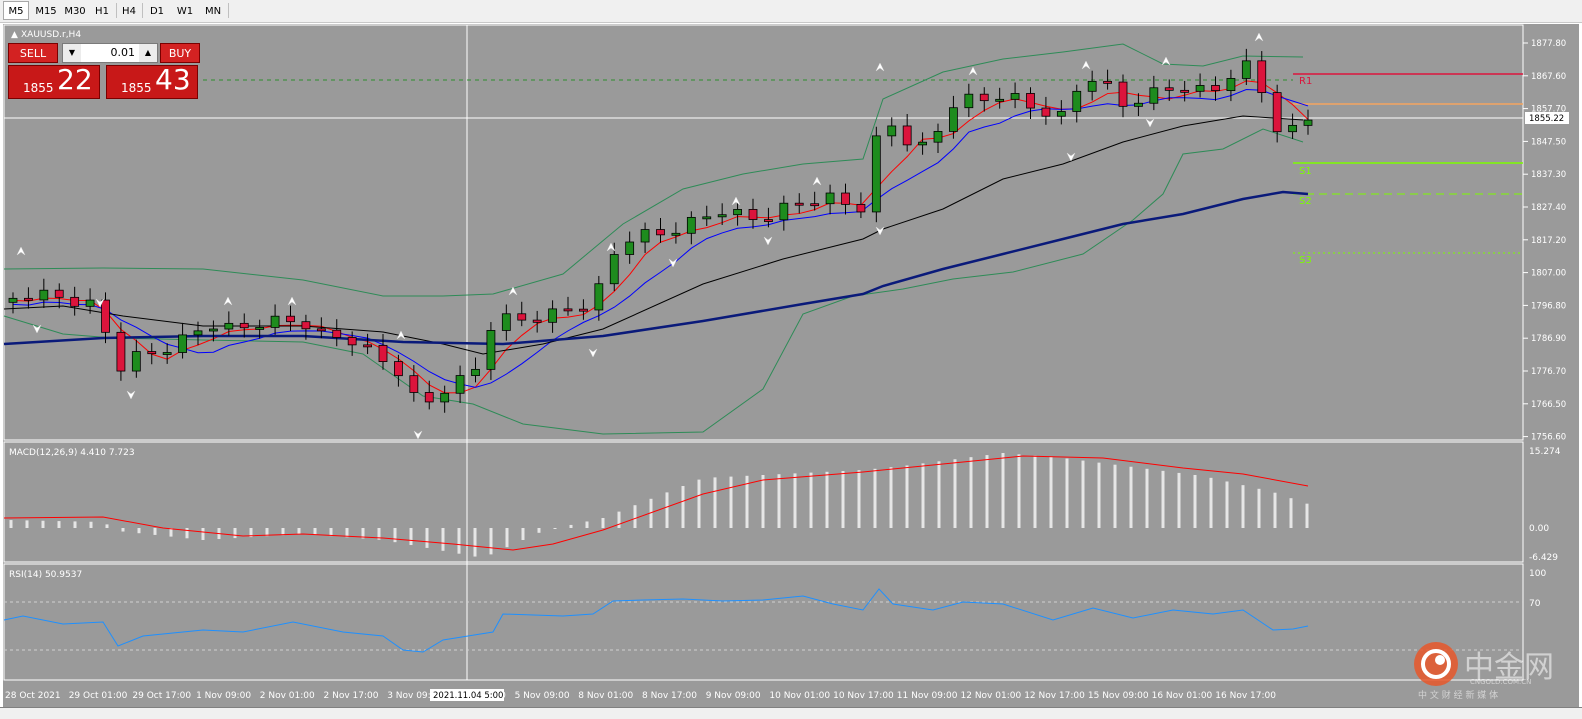 This screenshot has width=1582, height=719. What do you see at coordinates (1548, 208) in the screenshot?
I see `price-axis-label: 1827.40` at bounding box center [1548, 208].